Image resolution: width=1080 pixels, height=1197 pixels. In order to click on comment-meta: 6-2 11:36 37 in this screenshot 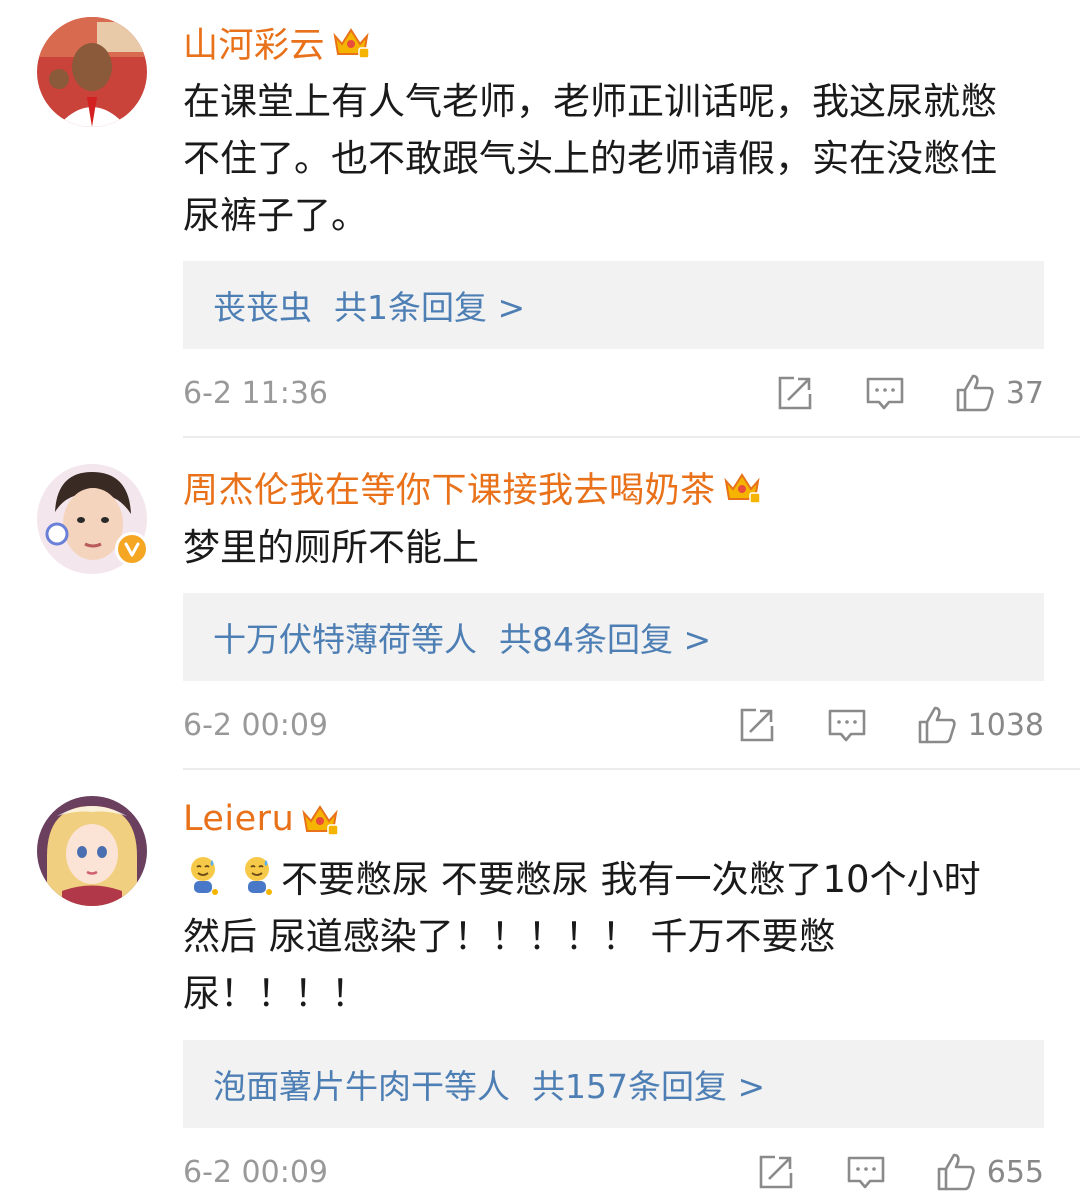, I will do `click(613, 393)`.